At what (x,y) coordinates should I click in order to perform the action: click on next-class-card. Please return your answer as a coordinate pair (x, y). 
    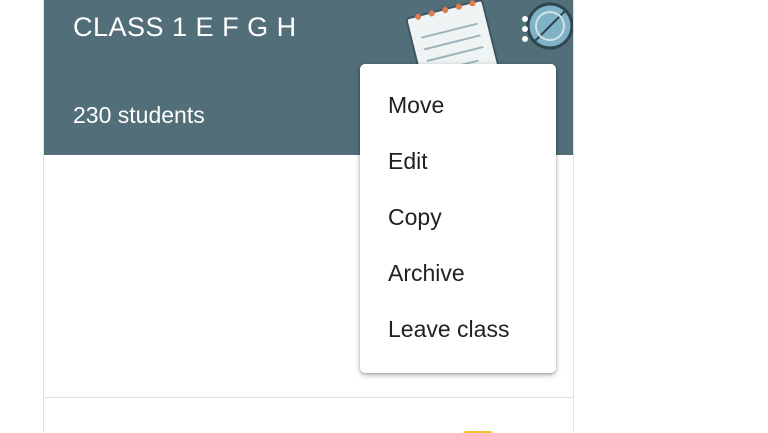
    Looking at the image, I should click on (308, 415).